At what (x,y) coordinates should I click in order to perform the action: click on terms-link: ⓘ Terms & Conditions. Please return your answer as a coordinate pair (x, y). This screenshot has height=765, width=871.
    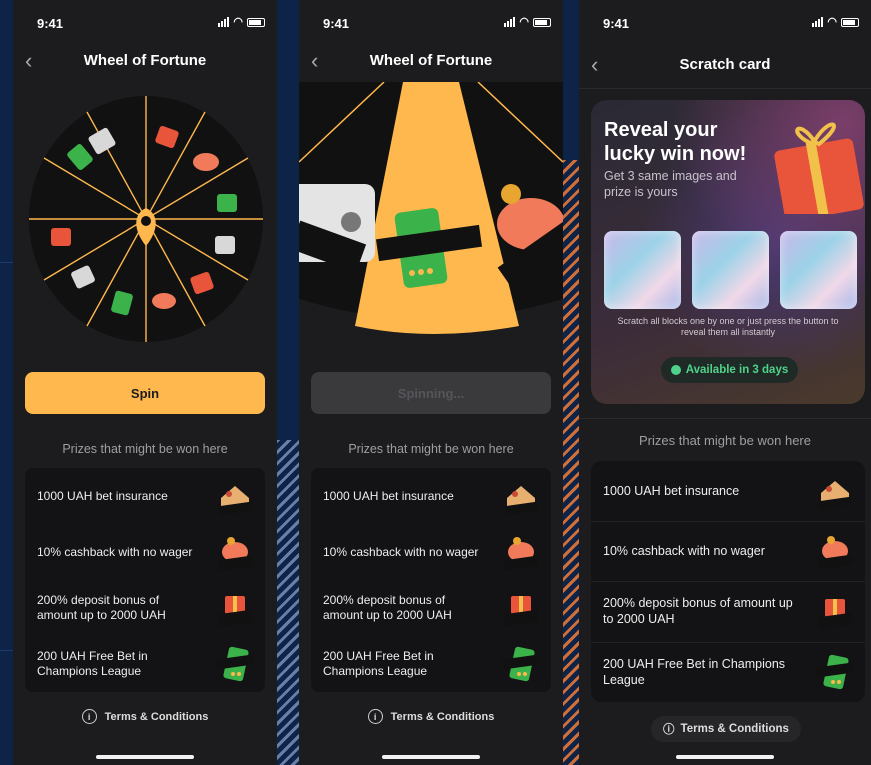
    Looking at the image, I should click on (726, 729).